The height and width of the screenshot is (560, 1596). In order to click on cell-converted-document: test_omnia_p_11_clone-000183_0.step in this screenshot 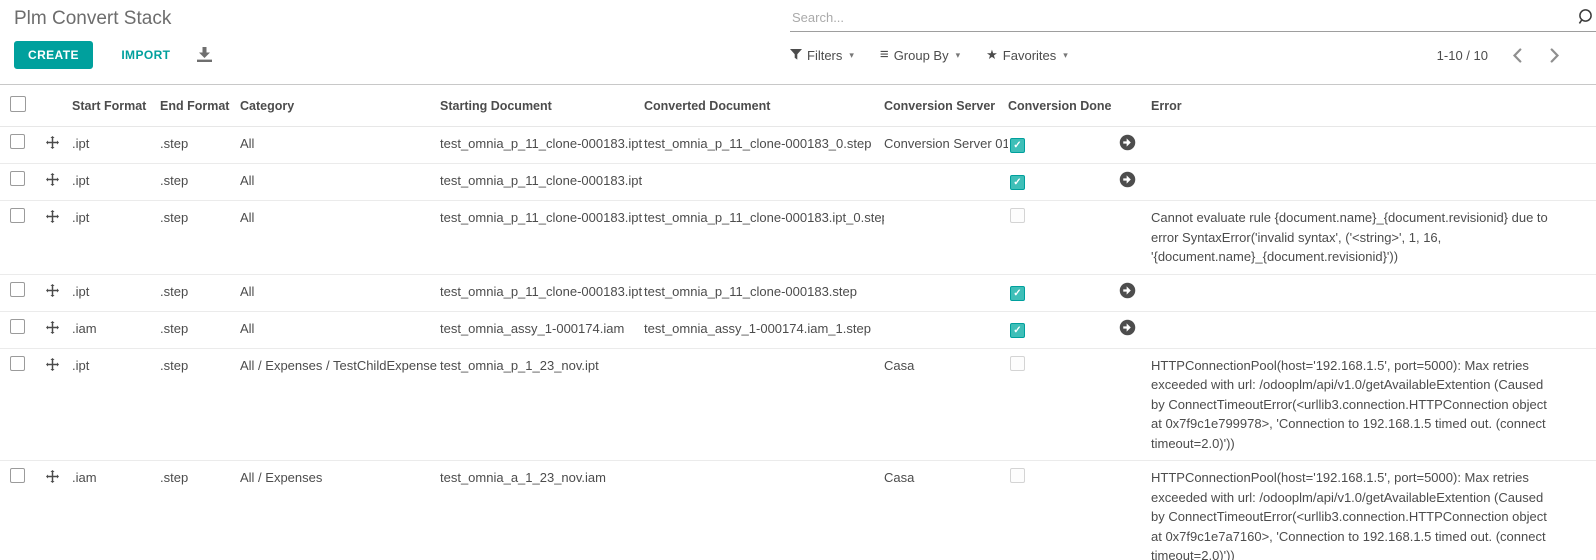, I will do `click(764, 145)`.